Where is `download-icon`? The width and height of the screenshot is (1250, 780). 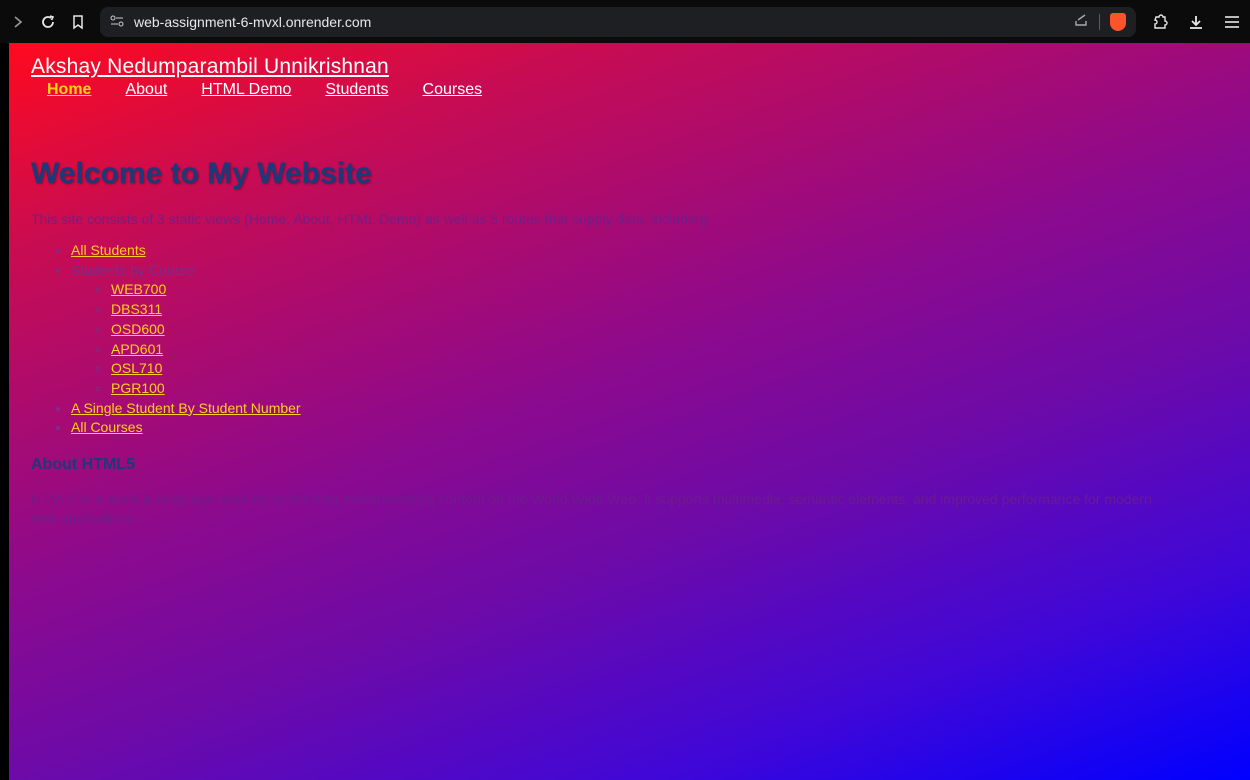
download-icon is located at coordinates (1196, 22).